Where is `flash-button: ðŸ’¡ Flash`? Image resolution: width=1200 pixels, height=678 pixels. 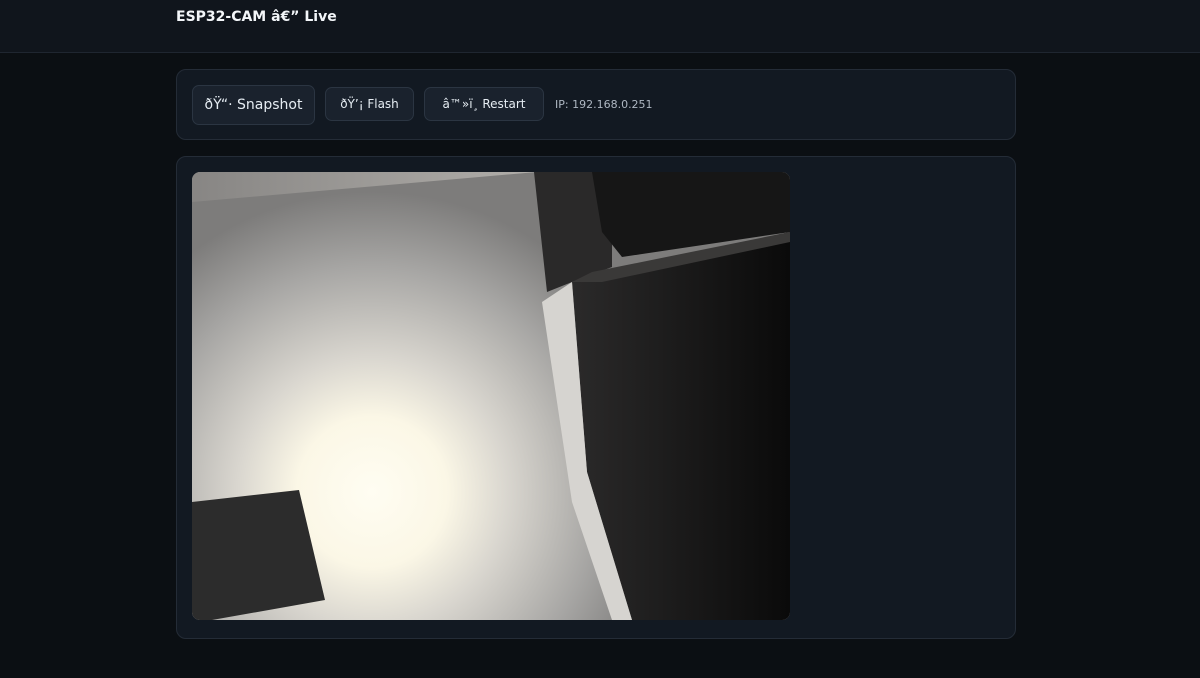
flash-button: ðŸ’¡ Flash is located at coordinates (369, 104).